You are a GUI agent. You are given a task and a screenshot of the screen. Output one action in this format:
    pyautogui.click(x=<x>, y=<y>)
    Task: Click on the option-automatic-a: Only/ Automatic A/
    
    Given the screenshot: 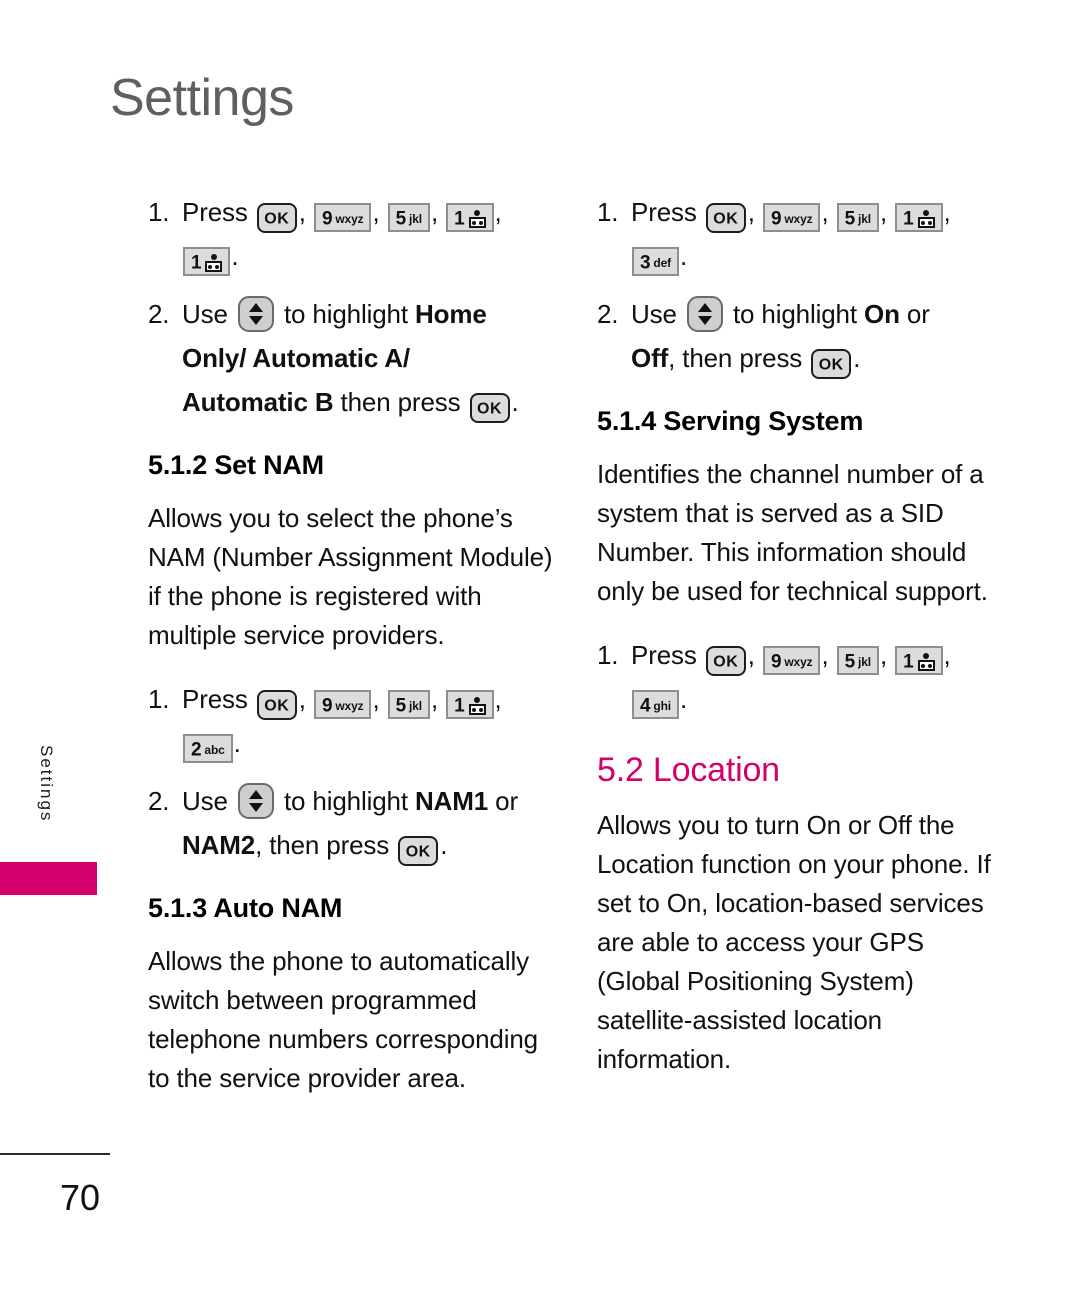 What is the action you would take?
    pyautogui.click(x=296, y=358)
    